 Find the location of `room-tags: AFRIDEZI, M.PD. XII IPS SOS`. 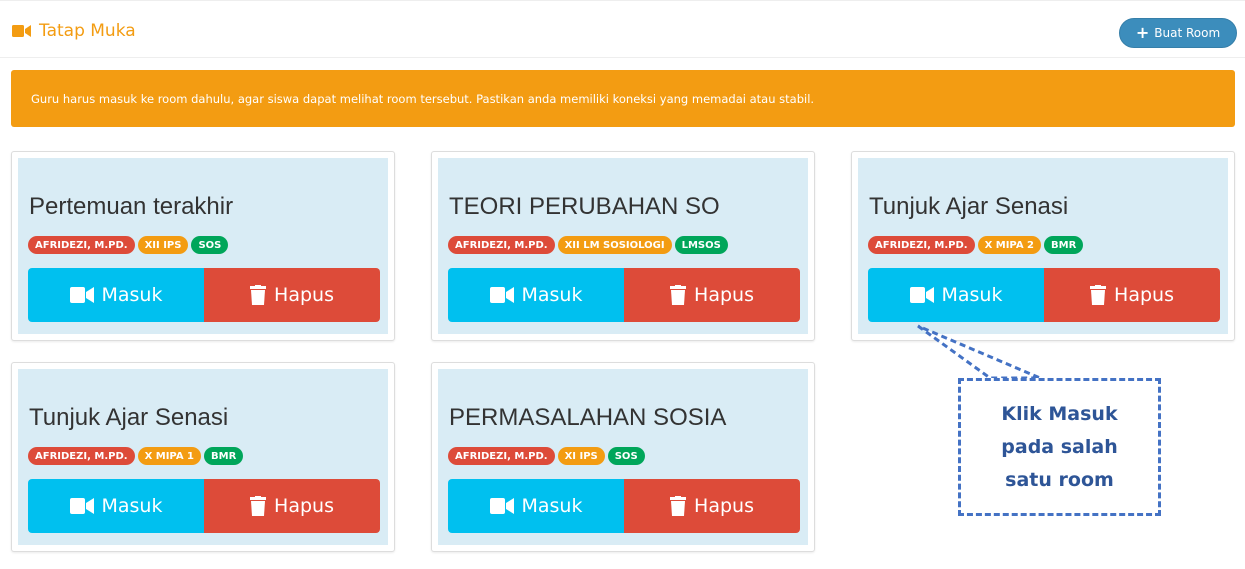

room-tags: AFRIDEZI, M.PD. XII IPS SOS is located at coordinates (129, 245).